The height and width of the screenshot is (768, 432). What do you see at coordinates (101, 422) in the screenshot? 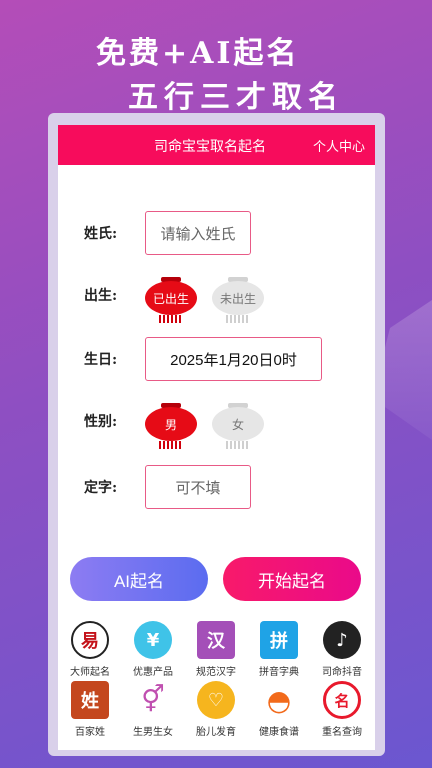
I see `gender-label: 性别:` at bounding box center [101, 422].